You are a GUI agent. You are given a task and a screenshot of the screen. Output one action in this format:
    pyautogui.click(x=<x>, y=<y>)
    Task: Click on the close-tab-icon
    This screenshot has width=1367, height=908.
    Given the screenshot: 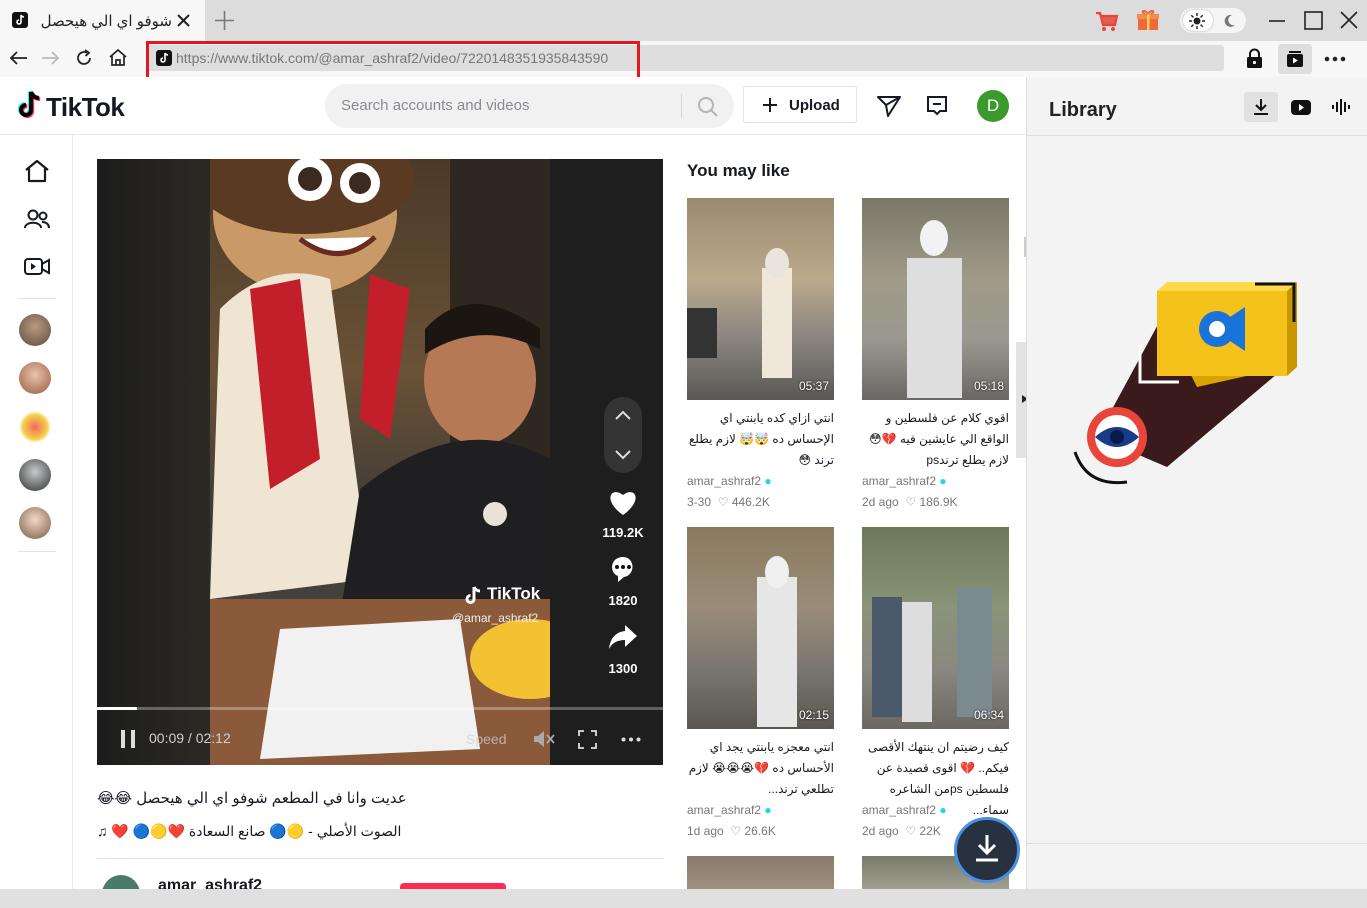 What is the action you would take?
    pyautogui.click(x=183, y=20)
    